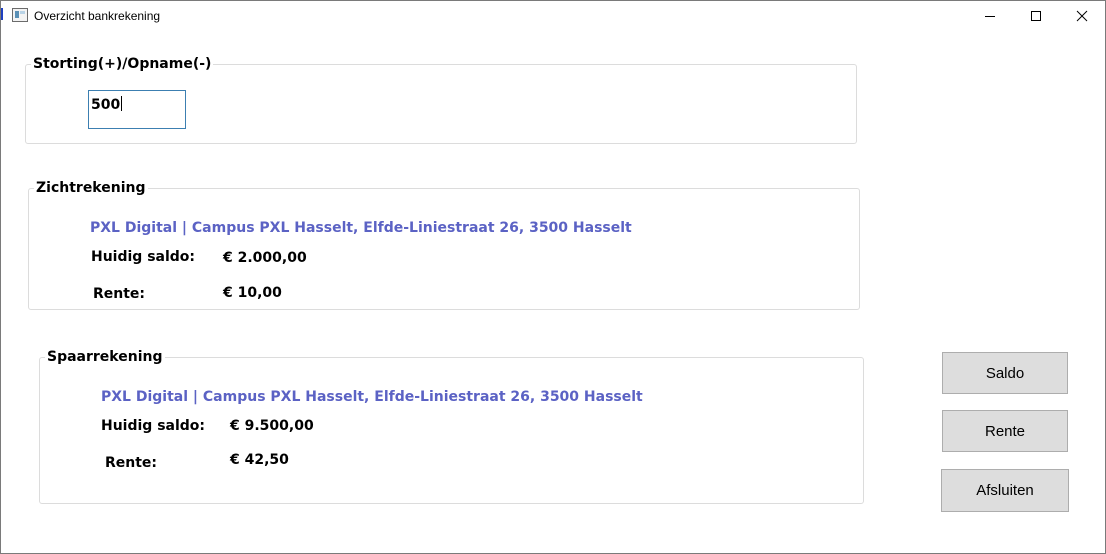  I want to click on window-app-icon, so click(20, 15).